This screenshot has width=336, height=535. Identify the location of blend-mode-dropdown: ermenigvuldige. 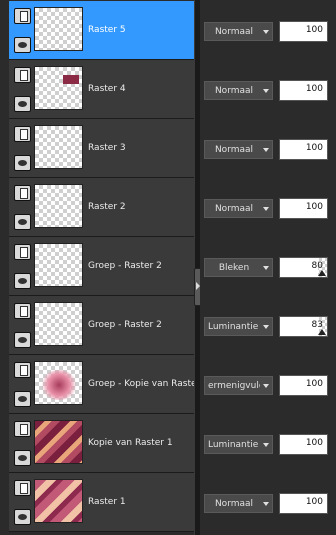
(238, 385).